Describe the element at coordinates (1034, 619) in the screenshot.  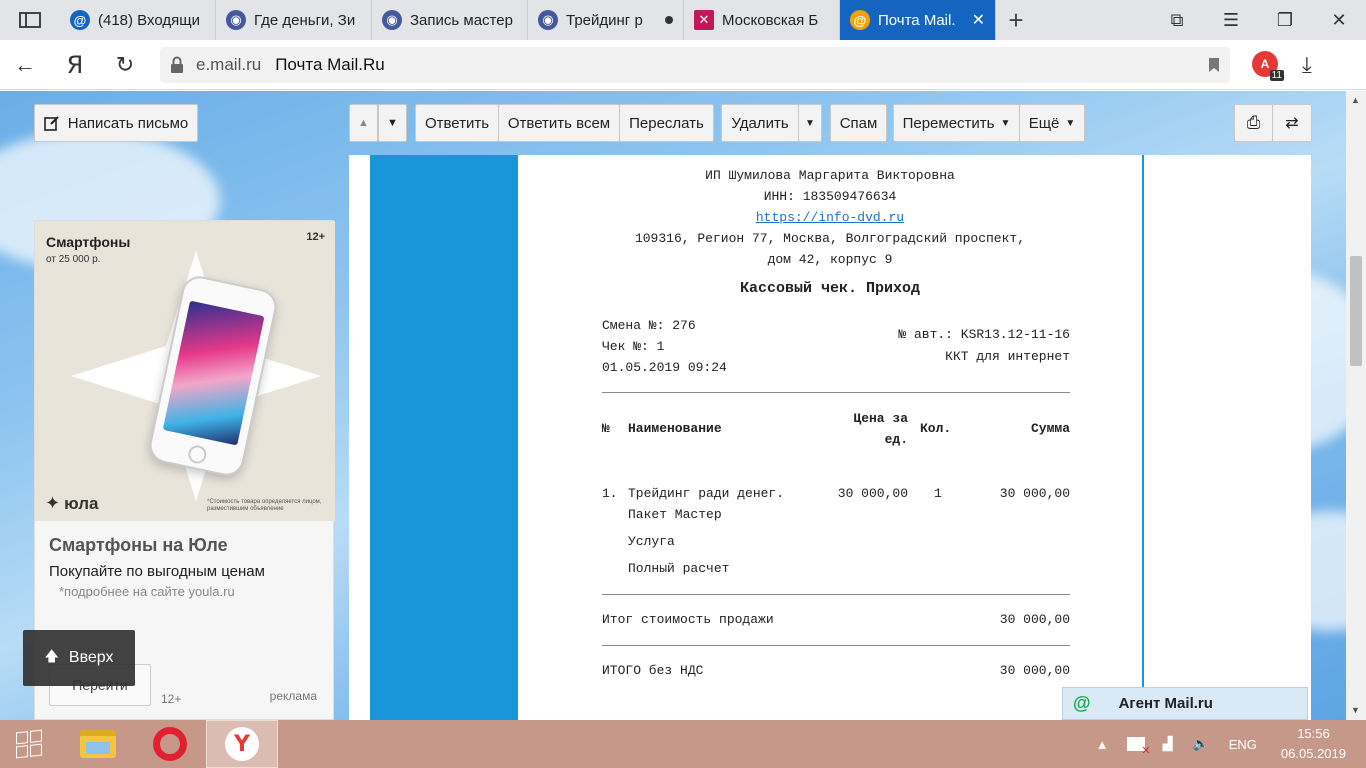
I see `total-value: 30 000,00` at that location.